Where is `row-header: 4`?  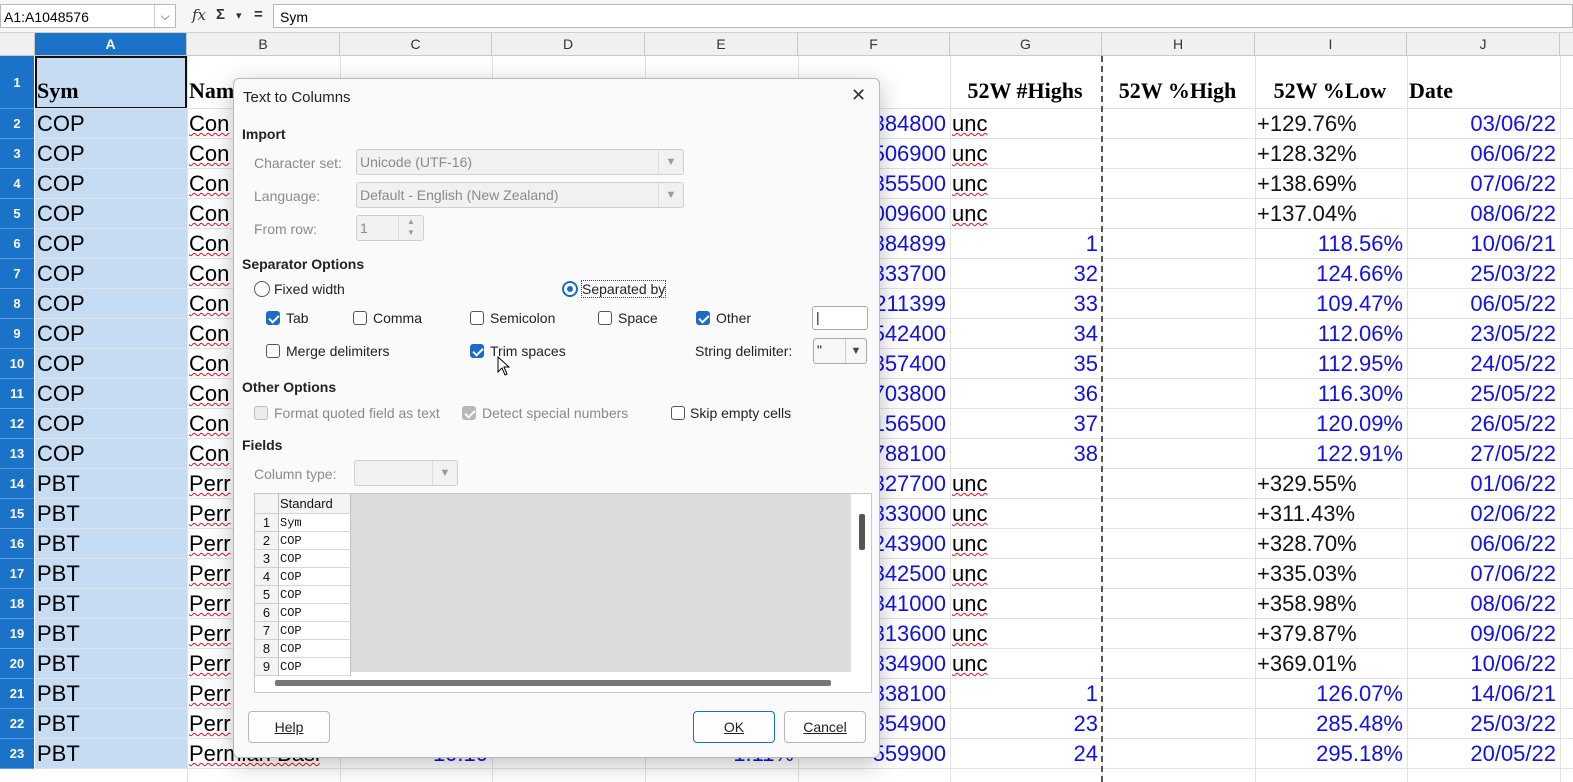
row-header: 4 is located at coordinates (17, 184).